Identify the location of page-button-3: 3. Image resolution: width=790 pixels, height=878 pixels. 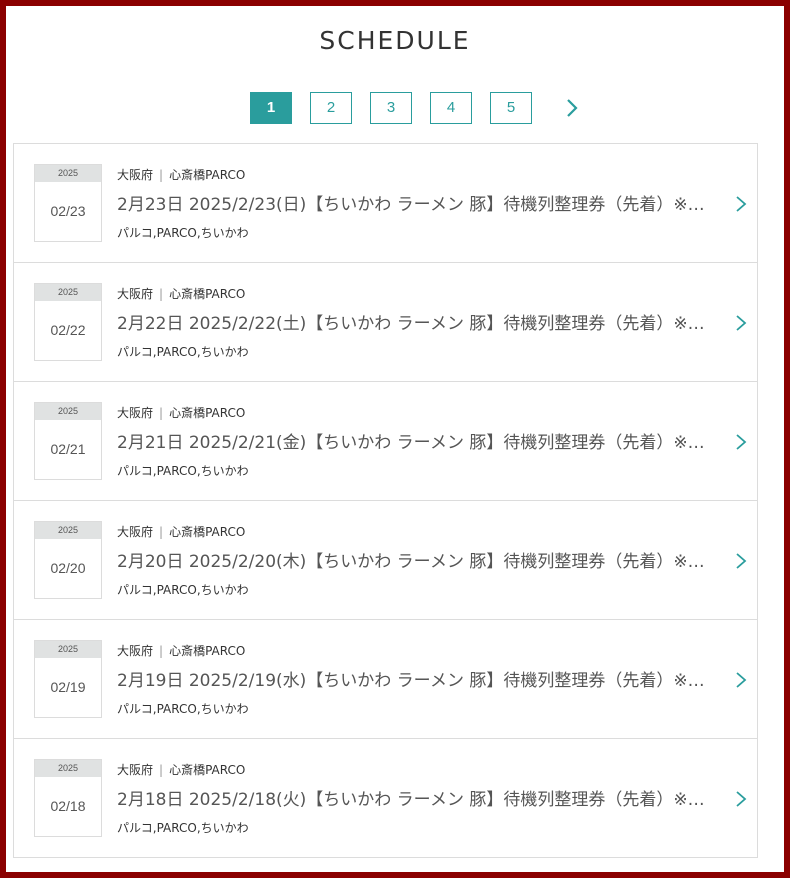
(391, 108).